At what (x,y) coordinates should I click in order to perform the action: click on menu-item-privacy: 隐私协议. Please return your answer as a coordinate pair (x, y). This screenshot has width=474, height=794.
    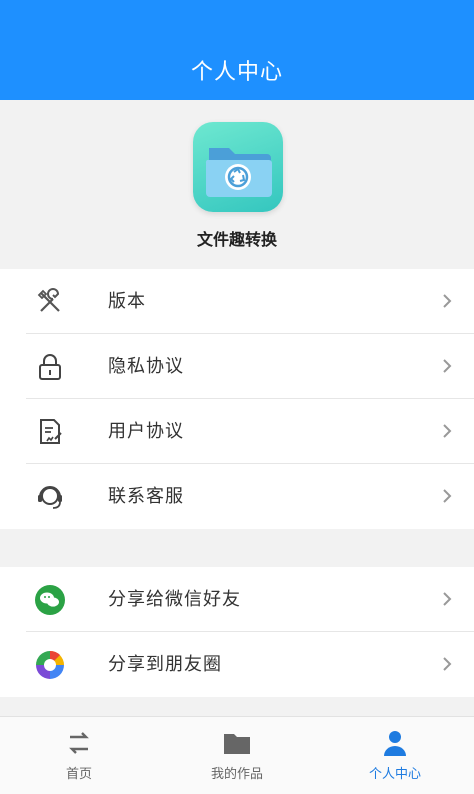
    Looking at the image, I should click on (237, 366).